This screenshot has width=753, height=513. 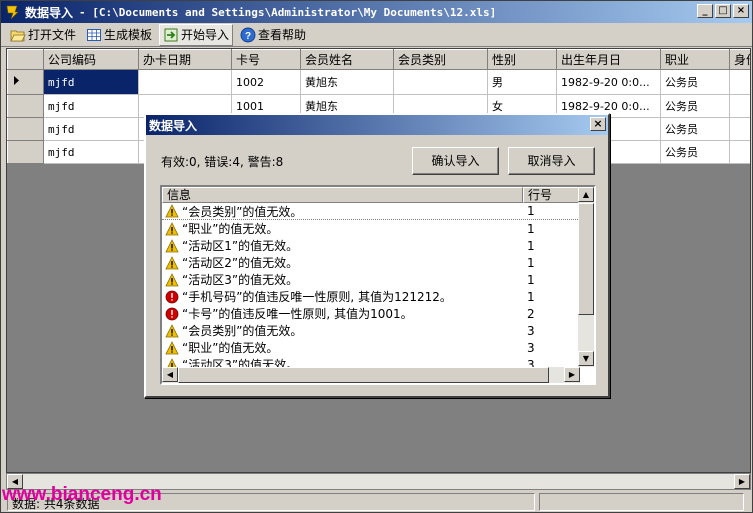 I want to click on message-cell: “活动区3”的值无效。, so click(x=342, y=279).